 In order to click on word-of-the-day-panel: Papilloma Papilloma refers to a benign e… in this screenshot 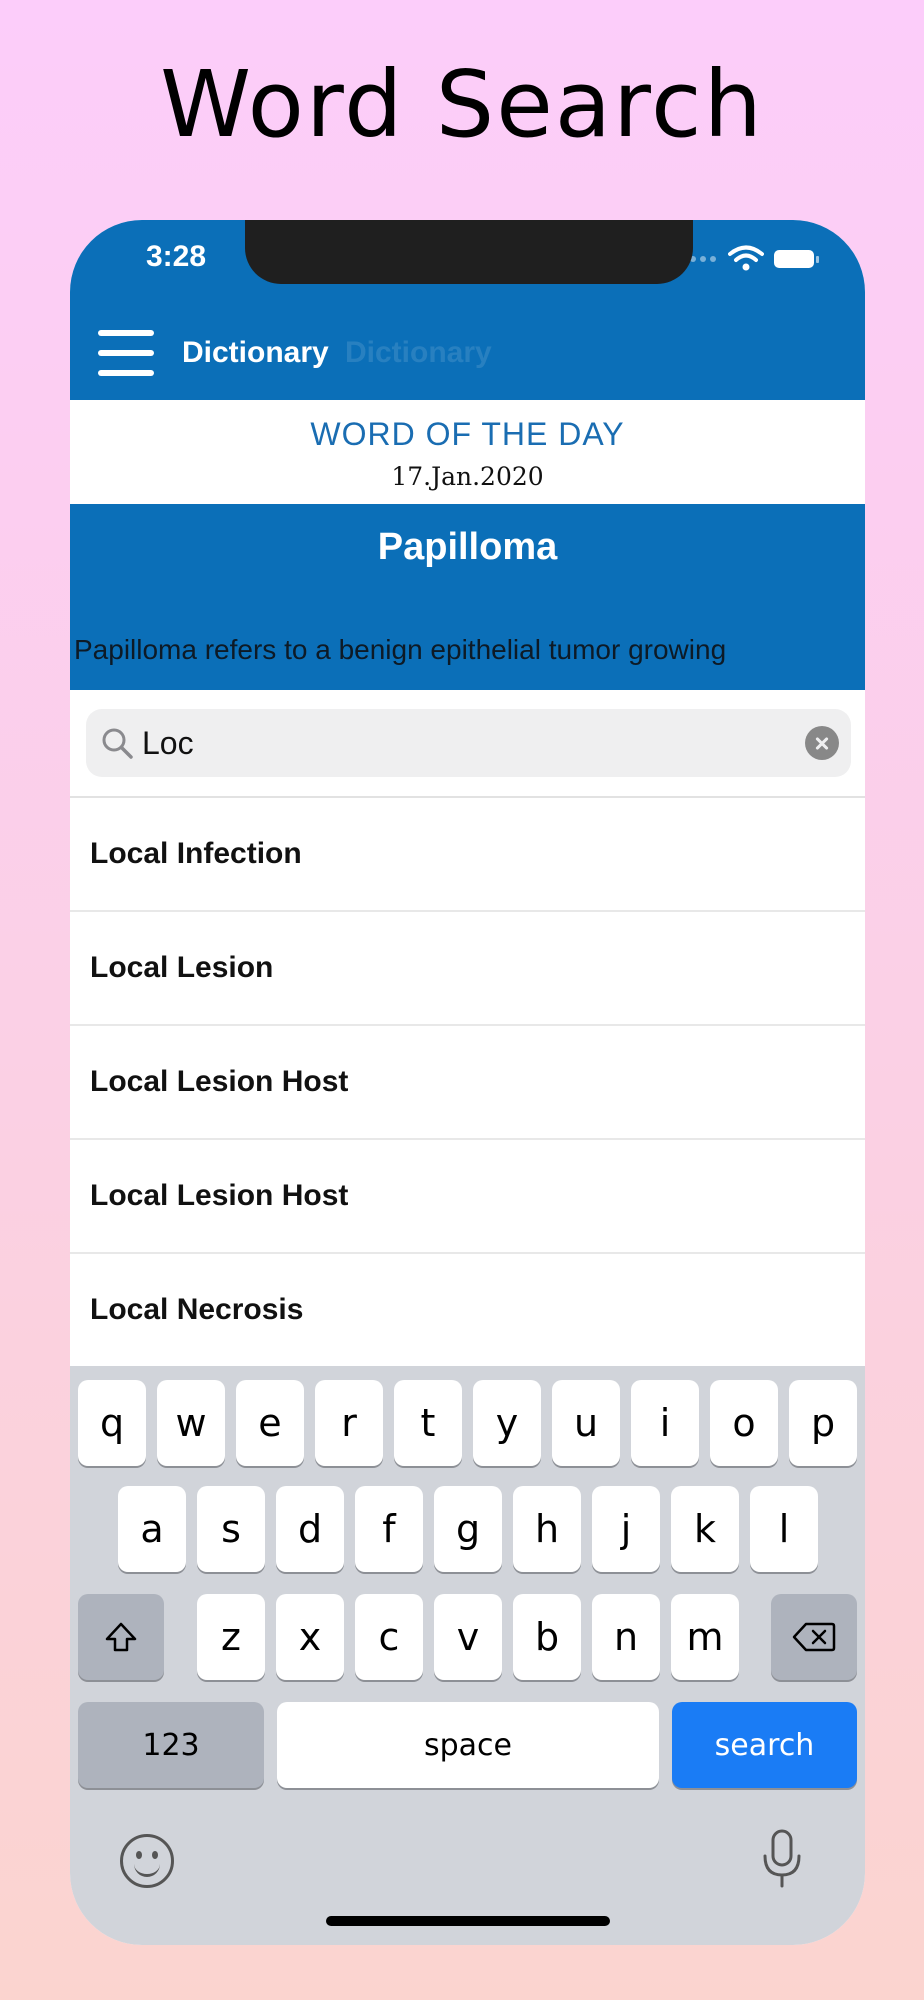, I will do `click(467, 597)`.